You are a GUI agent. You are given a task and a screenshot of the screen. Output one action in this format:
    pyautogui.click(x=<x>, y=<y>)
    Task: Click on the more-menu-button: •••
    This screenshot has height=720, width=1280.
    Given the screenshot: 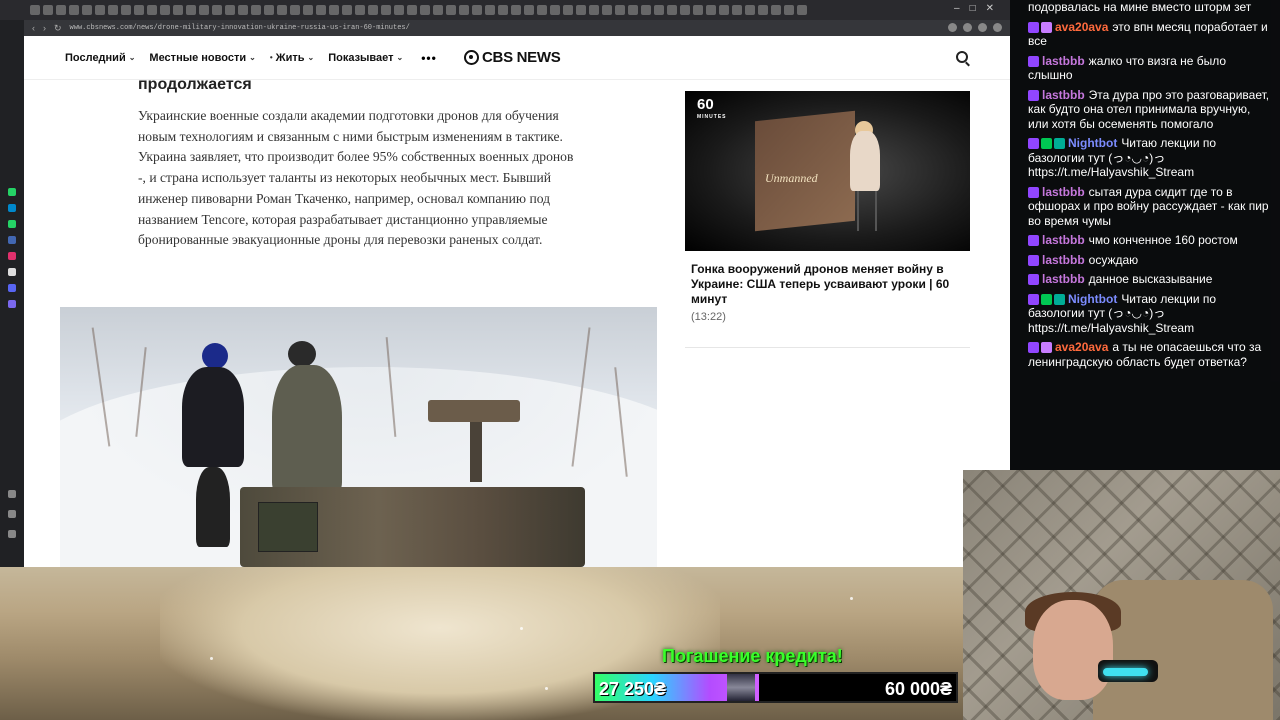 What is the action you would take?
    pyautogui.click(x=429, y=58)
    